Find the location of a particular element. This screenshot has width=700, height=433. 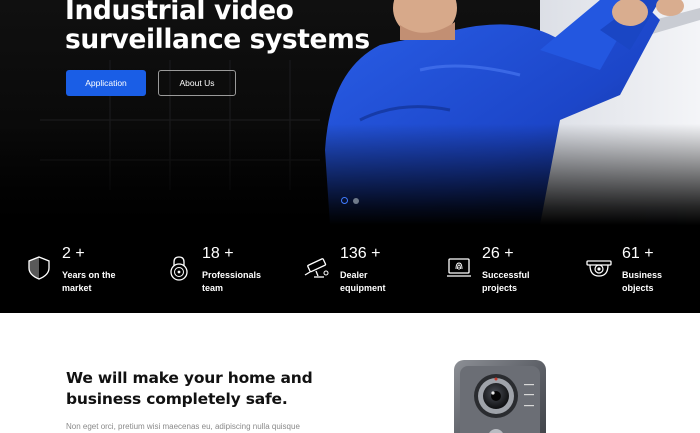

shield-icon is located at coordinates (39, 268).